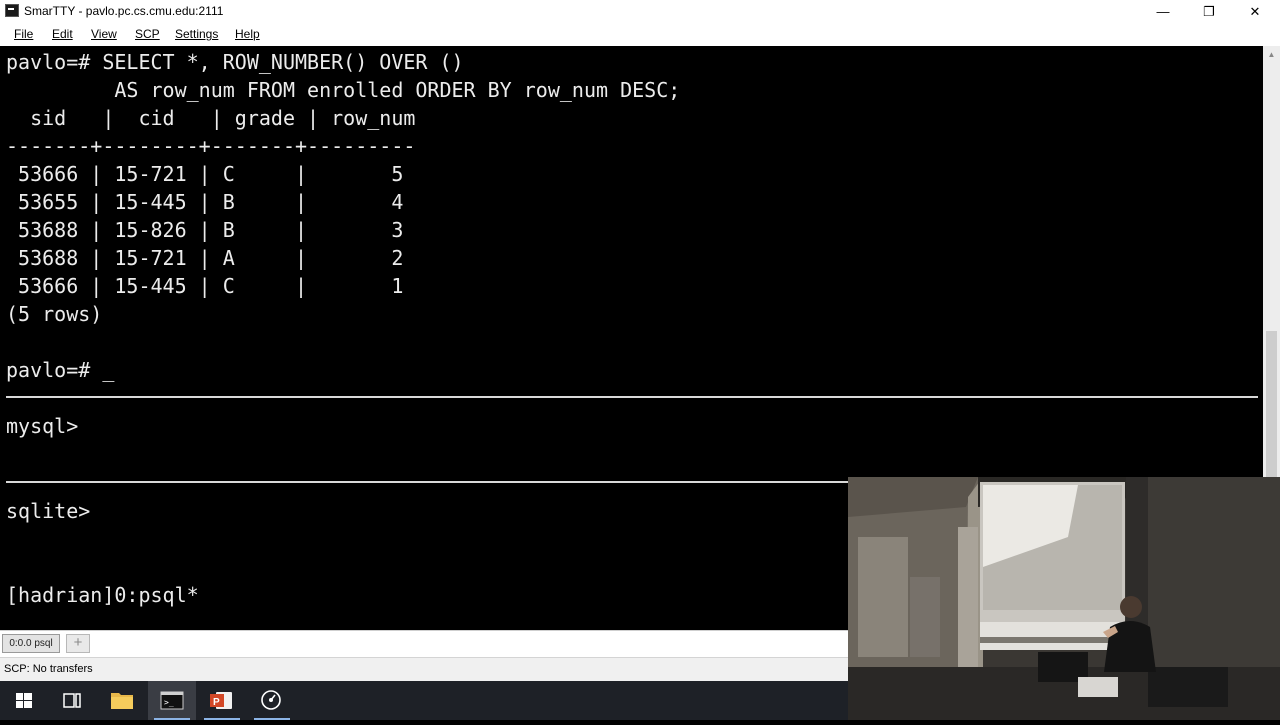 The height and width of the screenshot is (725, 1280). Describe the element at coordinates (48, 511) in the screenshot. I see `sqlite-prompt: sqlite>` at that location.